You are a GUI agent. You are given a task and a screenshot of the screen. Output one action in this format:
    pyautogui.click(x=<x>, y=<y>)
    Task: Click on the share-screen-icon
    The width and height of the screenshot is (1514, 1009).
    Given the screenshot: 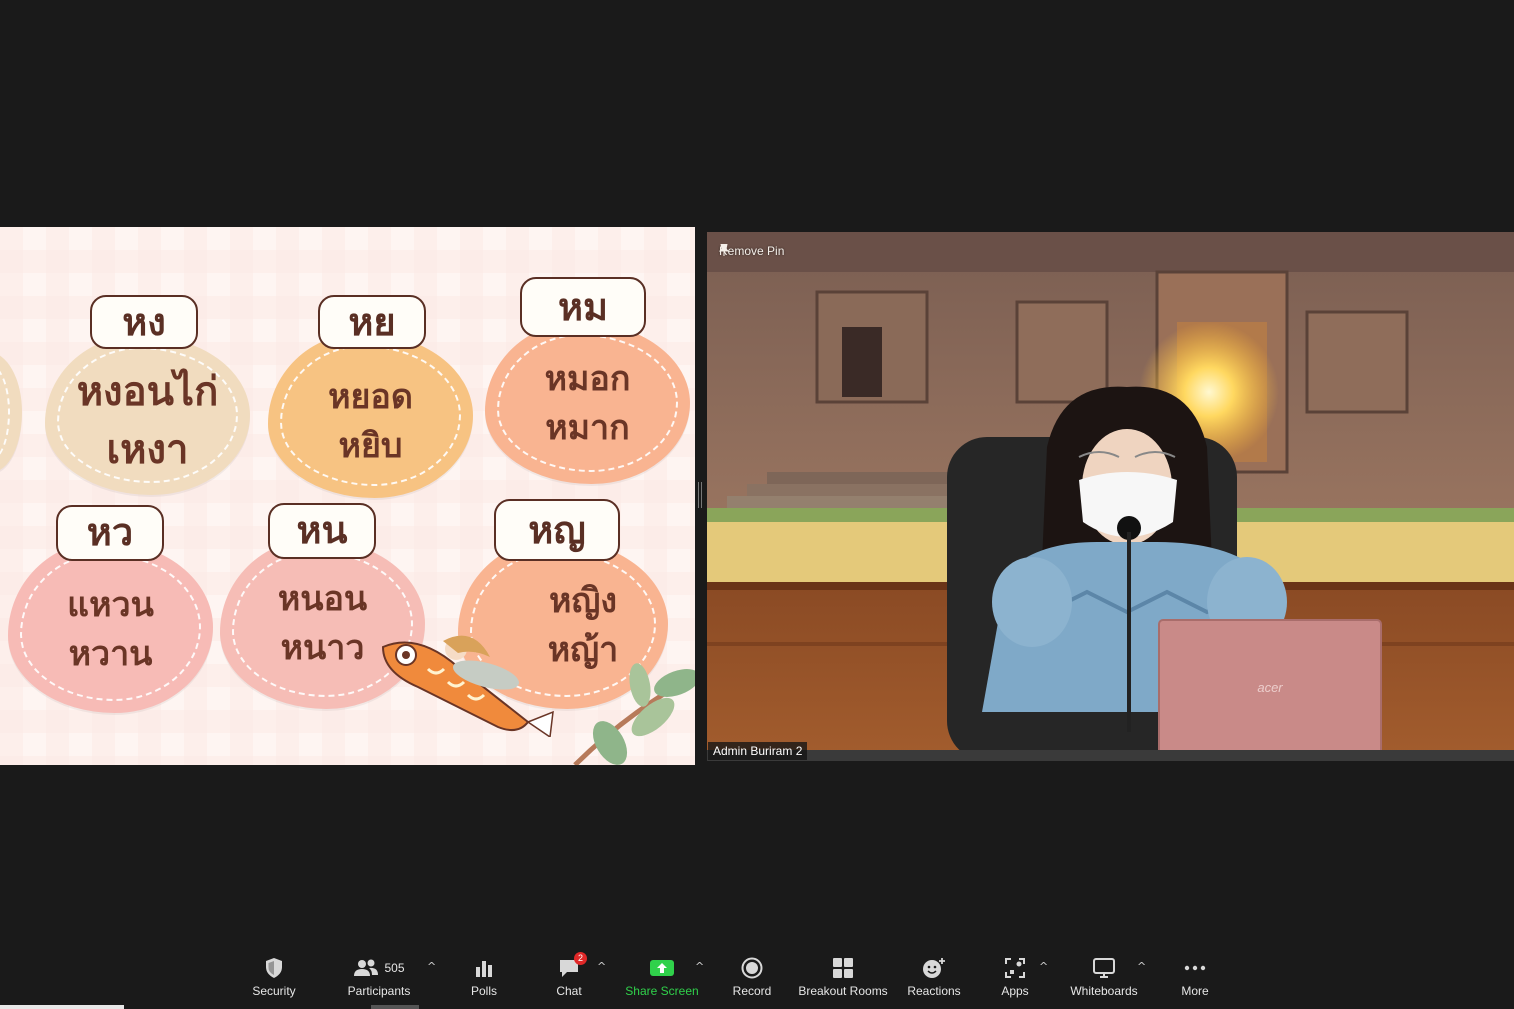 What is the action you would take?
    pyautogui.click(x=662, y=968)
    